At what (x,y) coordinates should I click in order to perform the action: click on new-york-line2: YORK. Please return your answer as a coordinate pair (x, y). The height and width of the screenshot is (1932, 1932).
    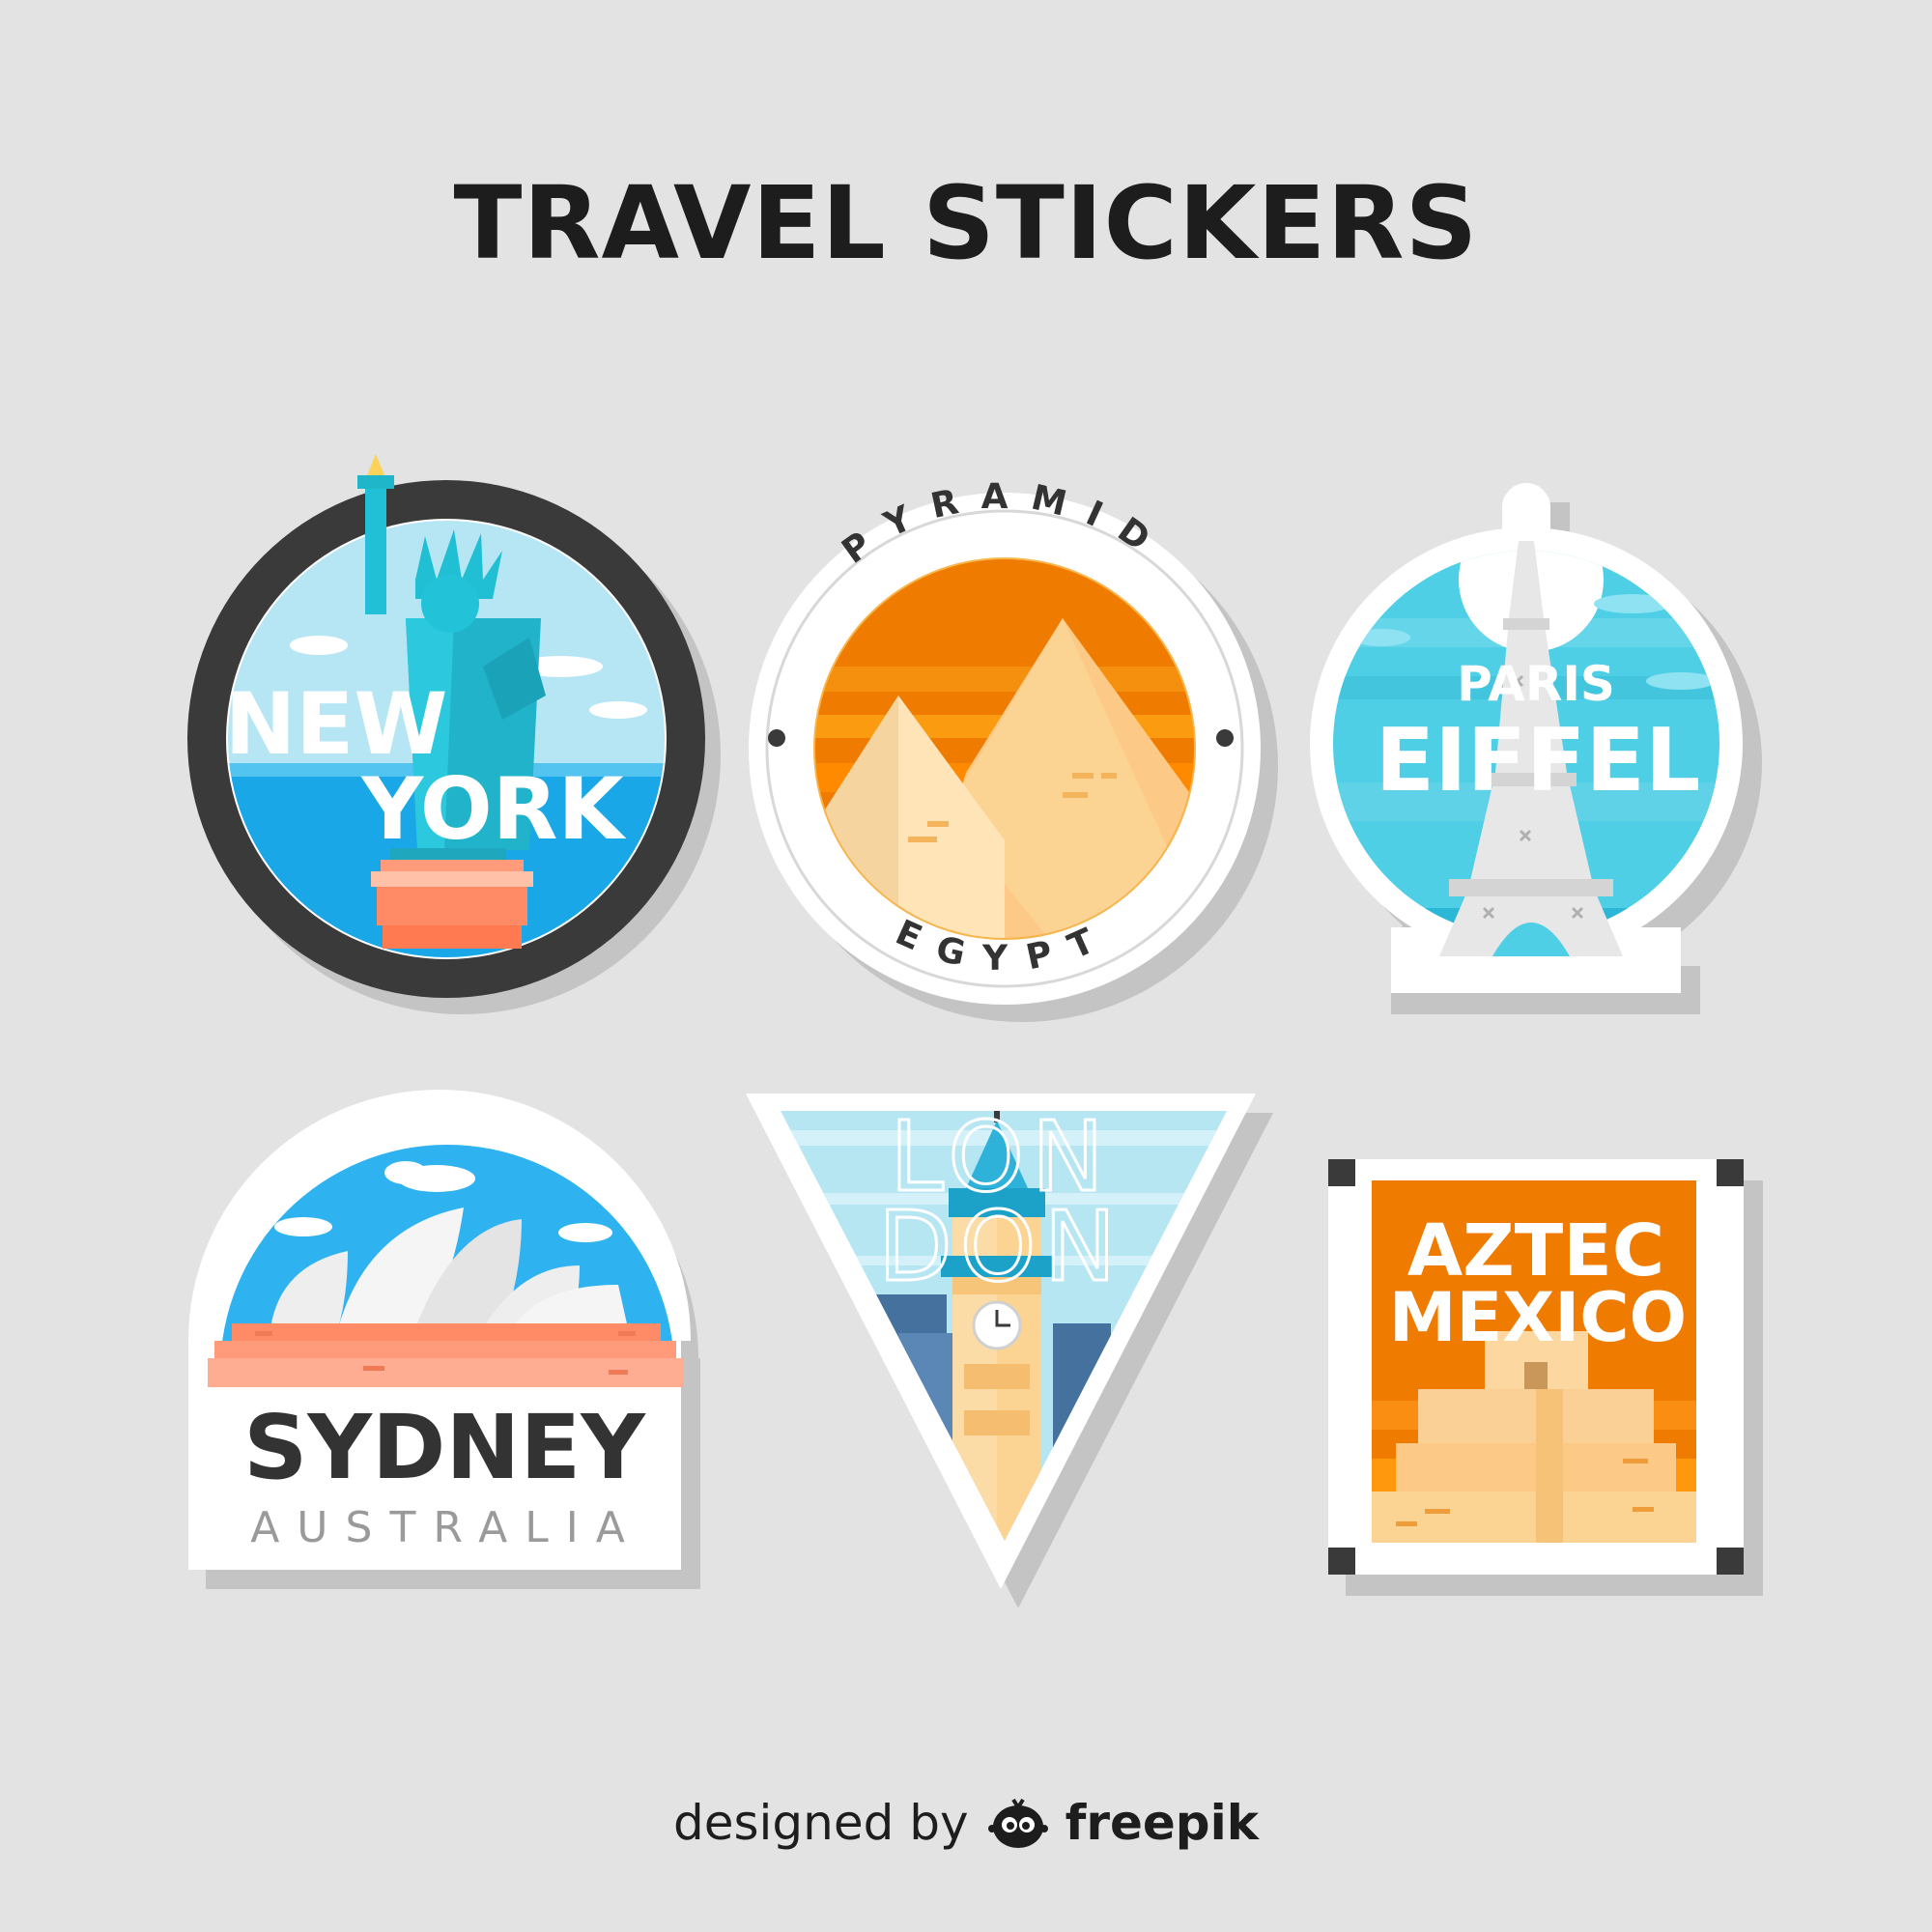
    Looking at the image, I should click on (493, 809).